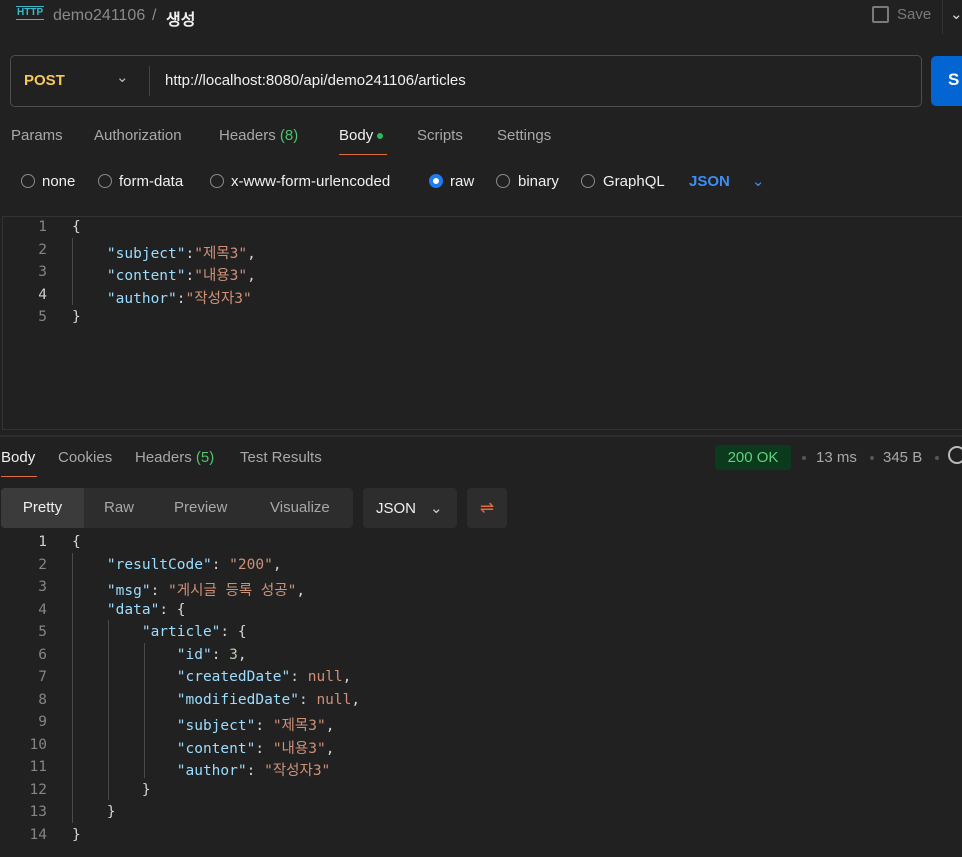  I want to click on breadcrumb-collection: demo241106, so click(99, 16).